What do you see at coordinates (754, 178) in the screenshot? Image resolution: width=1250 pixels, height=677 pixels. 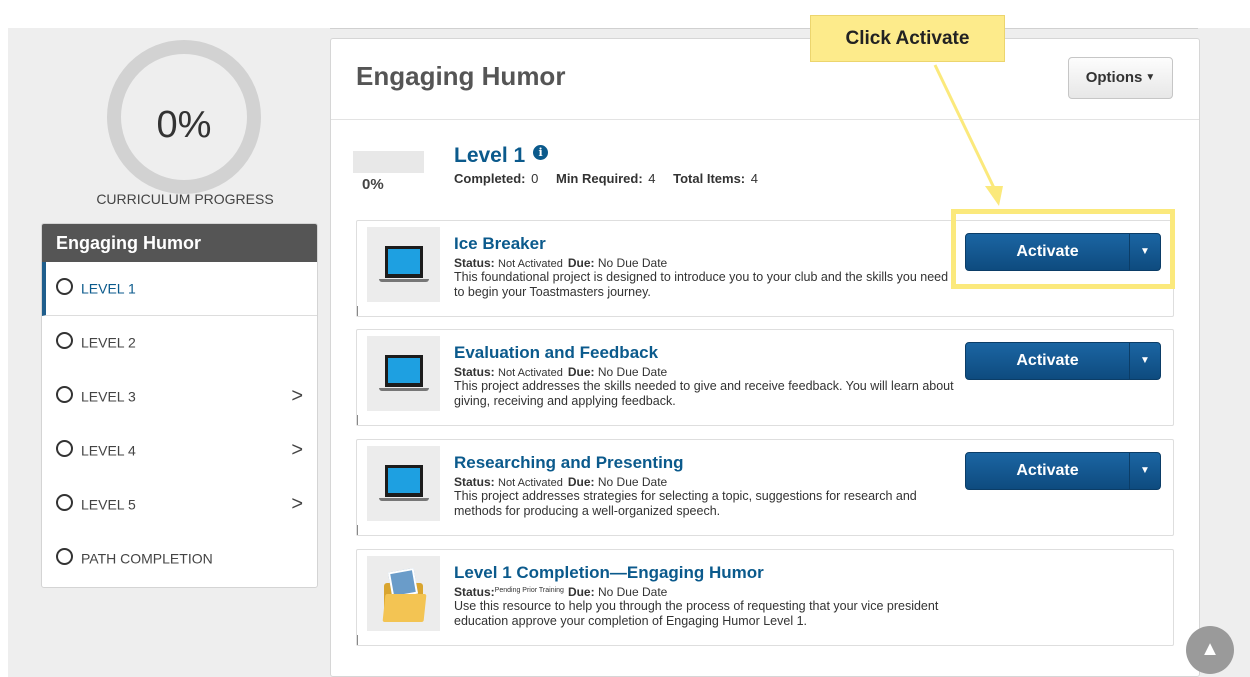 I see `total-items-value: 4` at bounding box center [754, 178].